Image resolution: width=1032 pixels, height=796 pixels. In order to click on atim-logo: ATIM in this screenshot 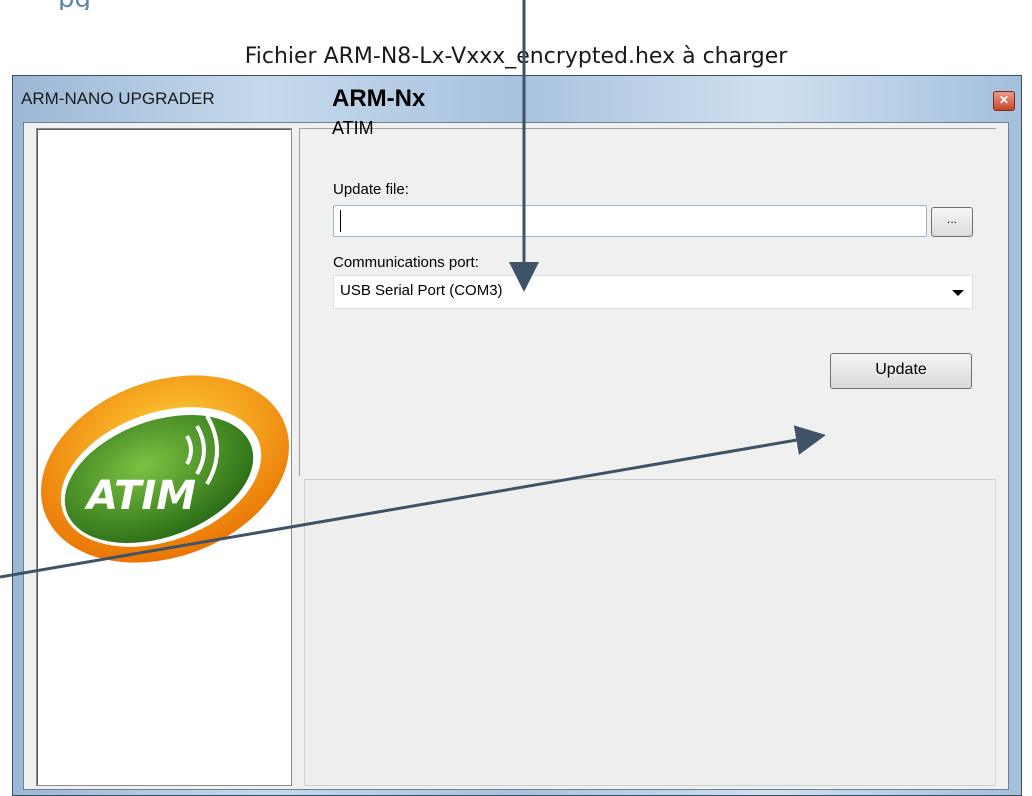, I will do `click(165, 469)`.